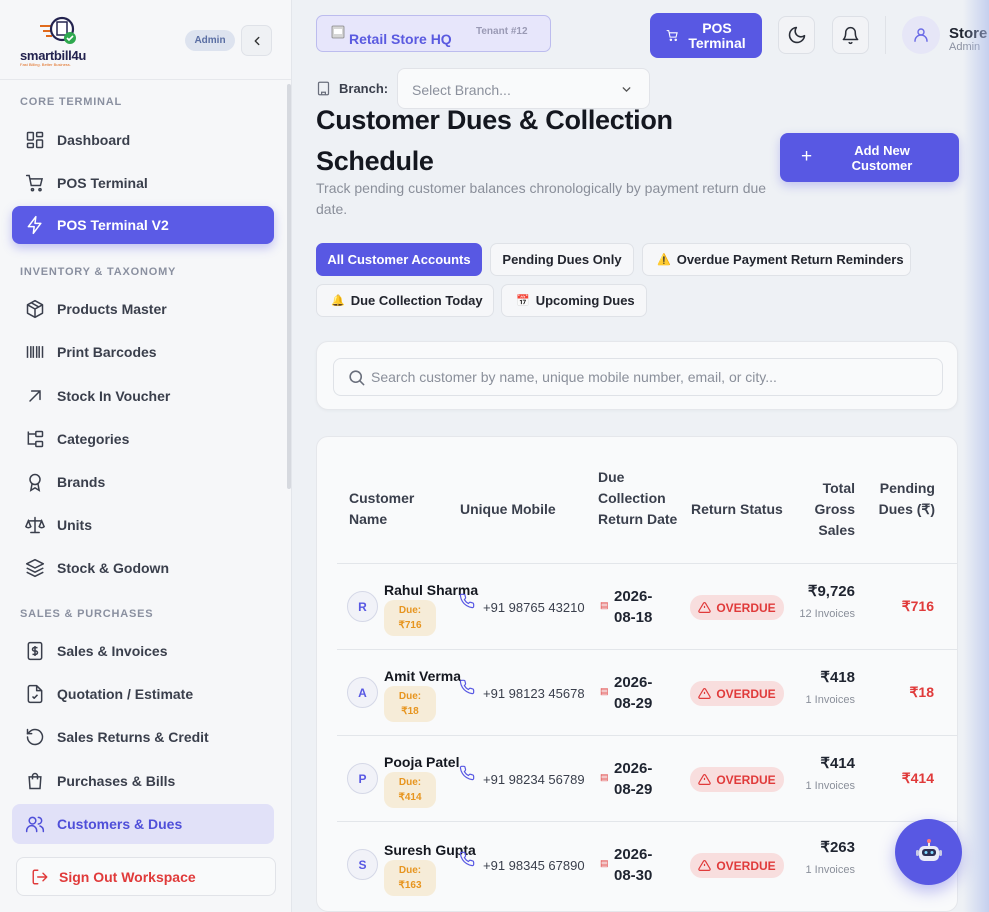 The image size is (989, 912). What do you see at coordinates (410, 711) in the screenshot?
I see `due-amount: ₹18` at bounding box center [410, 711].